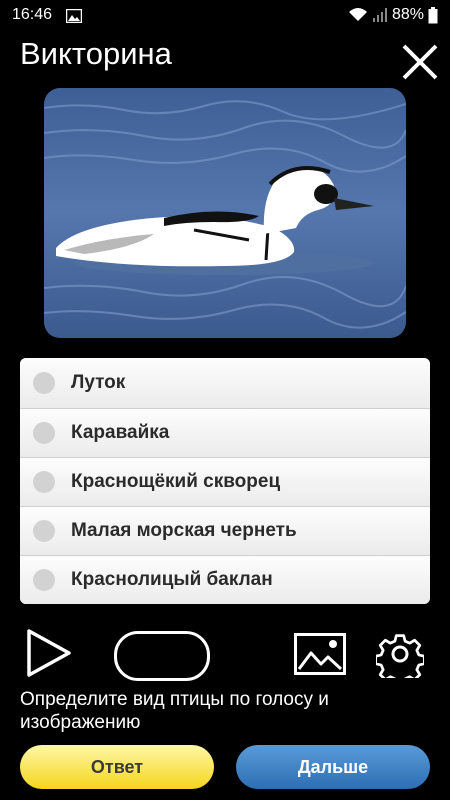 The image size is (450, 800). I want to click on status-time: 16:46, so click(32, 14).